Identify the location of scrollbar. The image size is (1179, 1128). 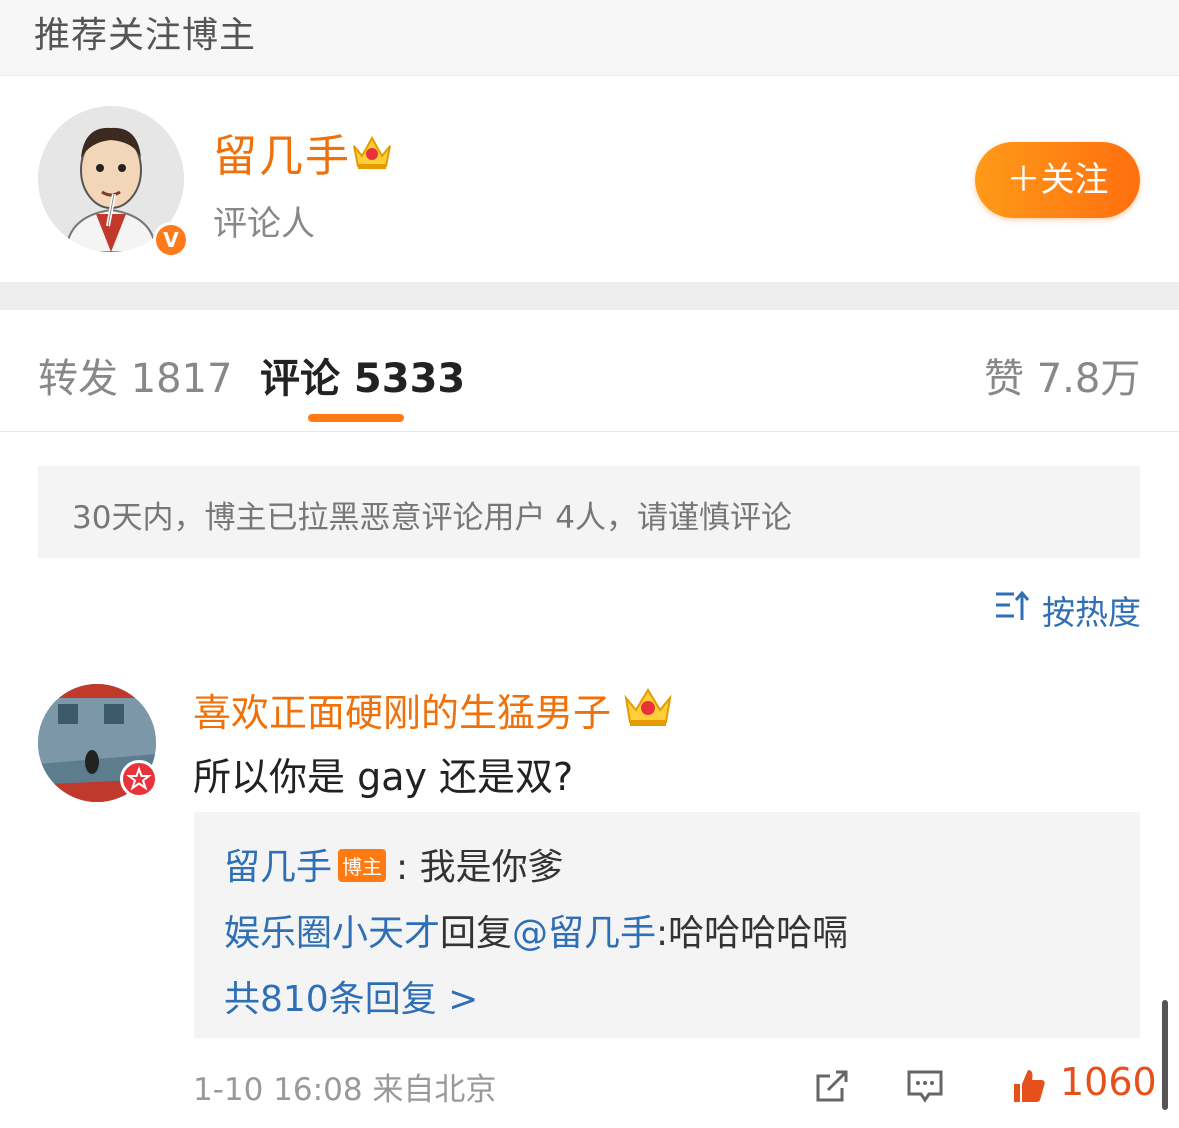
(1165, 1055).